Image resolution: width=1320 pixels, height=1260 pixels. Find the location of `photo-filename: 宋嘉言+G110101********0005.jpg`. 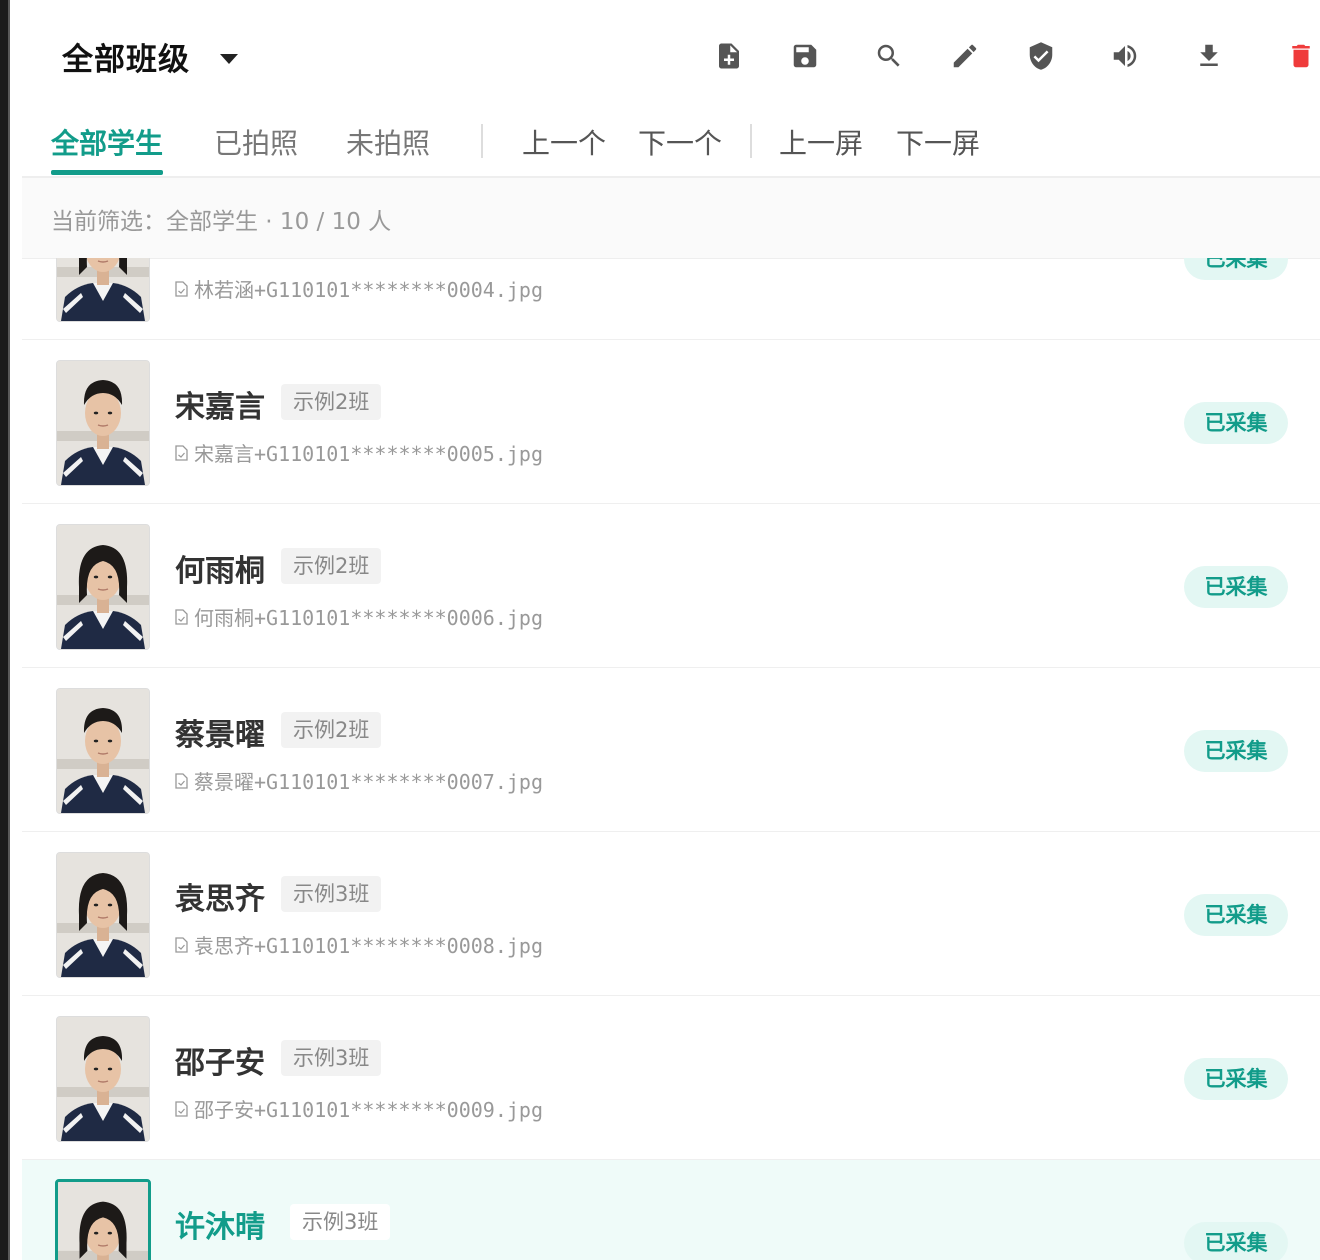

photo-filename: 宋嘉言+G110101********0005.jpg is located at coordinates (359, 452).